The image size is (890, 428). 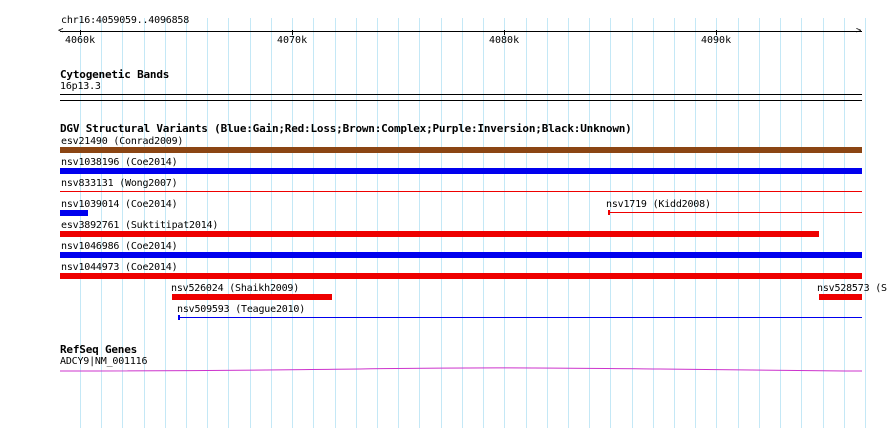 What do you see at coordinates (859, 31) in the screenshot?
I see `ruler-right-arrow: >` at bounding box center [859, 31].